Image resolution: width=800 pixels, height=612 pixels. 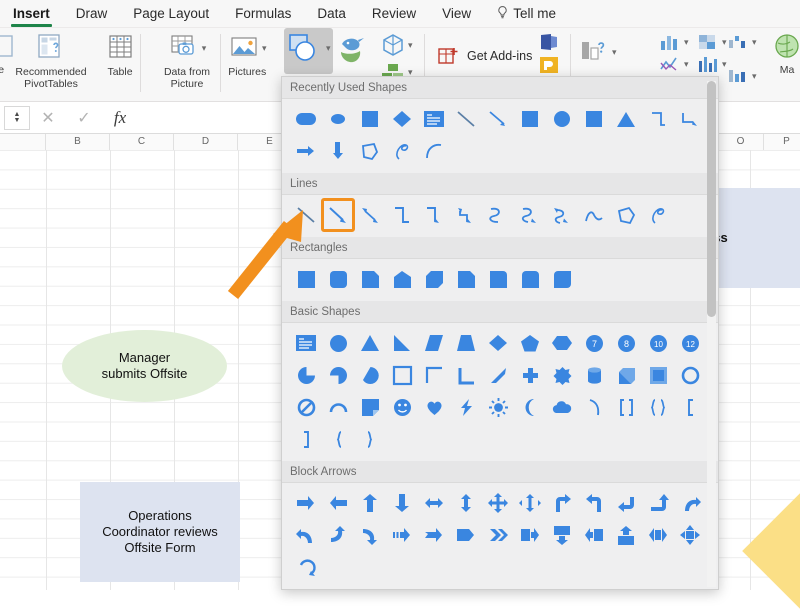 I want to click on shape-frame, so click(x=402, y=375).